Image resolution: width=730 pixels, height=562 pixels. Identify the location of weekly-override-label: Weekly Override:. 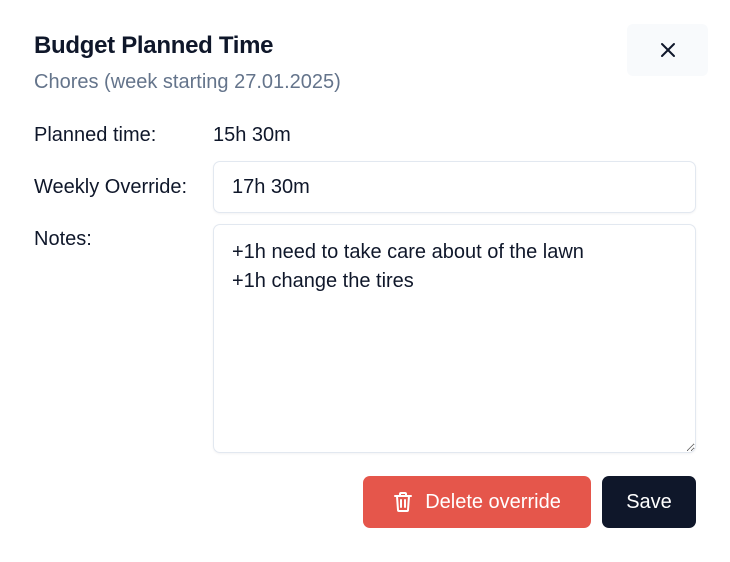
(111, 187).